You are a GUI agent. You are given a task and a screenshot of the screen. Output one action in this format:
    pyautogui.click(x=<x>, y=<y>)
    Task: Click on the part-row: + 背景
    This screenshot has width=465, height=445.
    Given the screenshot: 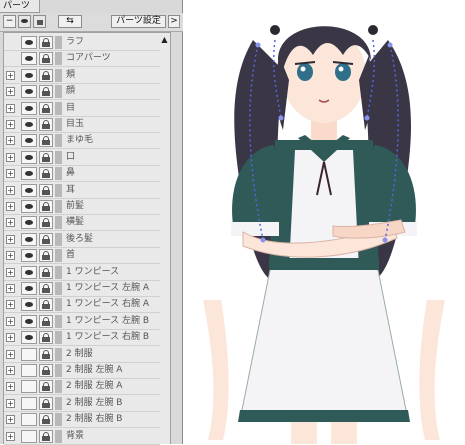 What is the action you would take?
    pyautogui.click(x=82, y=437)
    